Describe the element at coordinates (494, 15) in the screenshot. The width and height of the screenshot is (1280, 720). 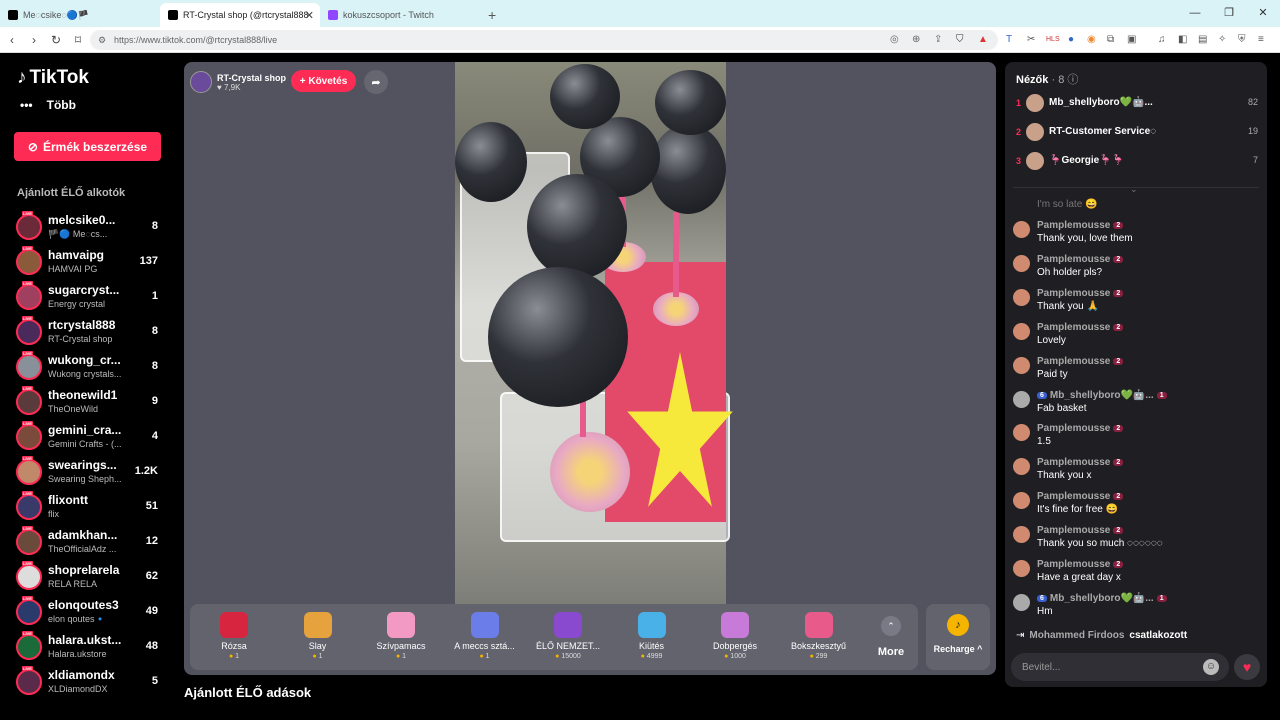
I see `new-tab-button: +` at that location.